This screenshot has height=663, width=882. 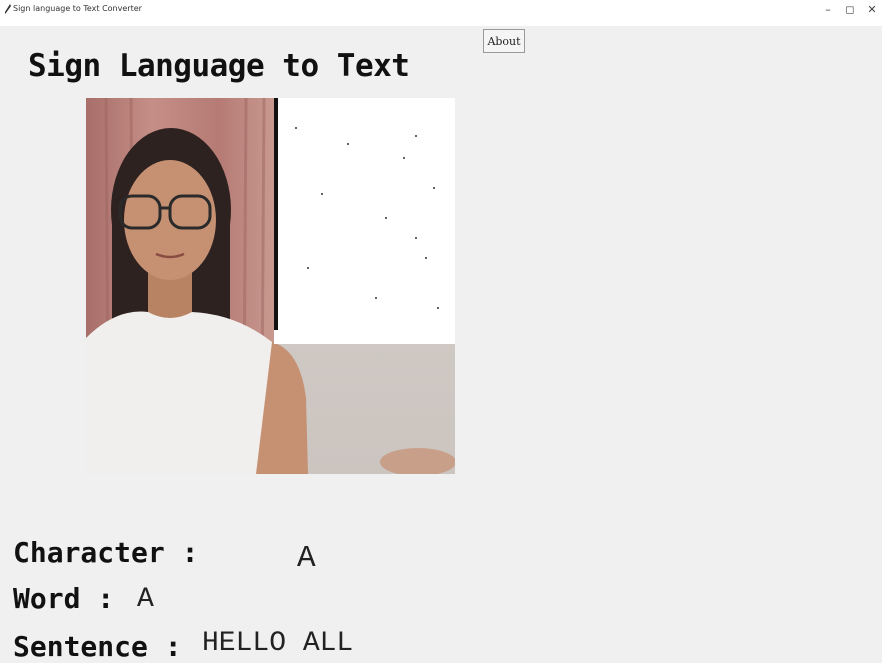 I want to click on word-value: A, so click(x=145, y=599).